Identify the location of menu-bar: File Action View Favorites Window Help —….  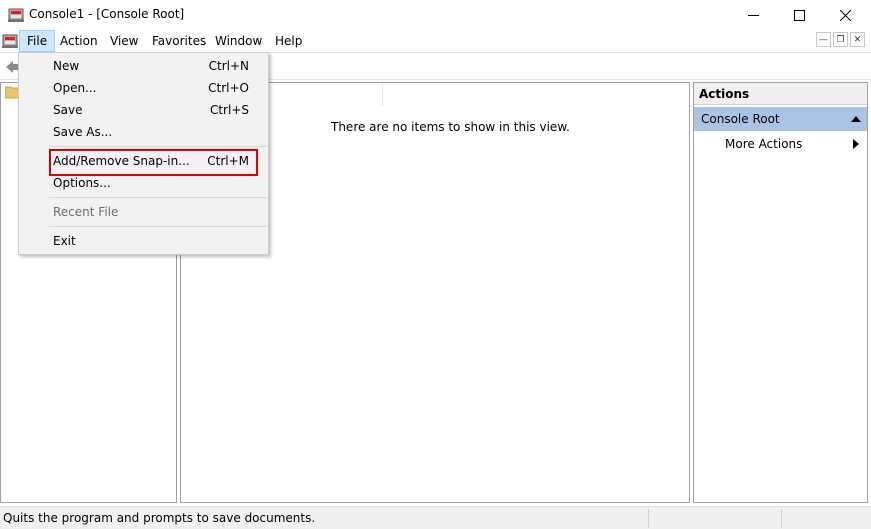
(435, 41).